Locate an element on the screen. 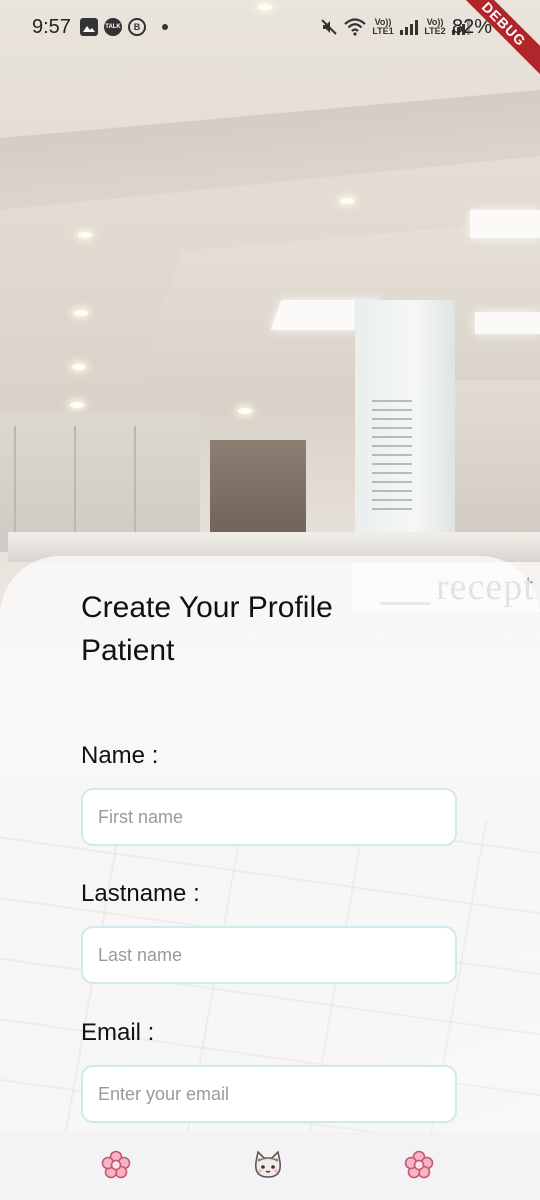 The image size is (540, 1200). bottom-nav is located at coordinates (270, 1166).